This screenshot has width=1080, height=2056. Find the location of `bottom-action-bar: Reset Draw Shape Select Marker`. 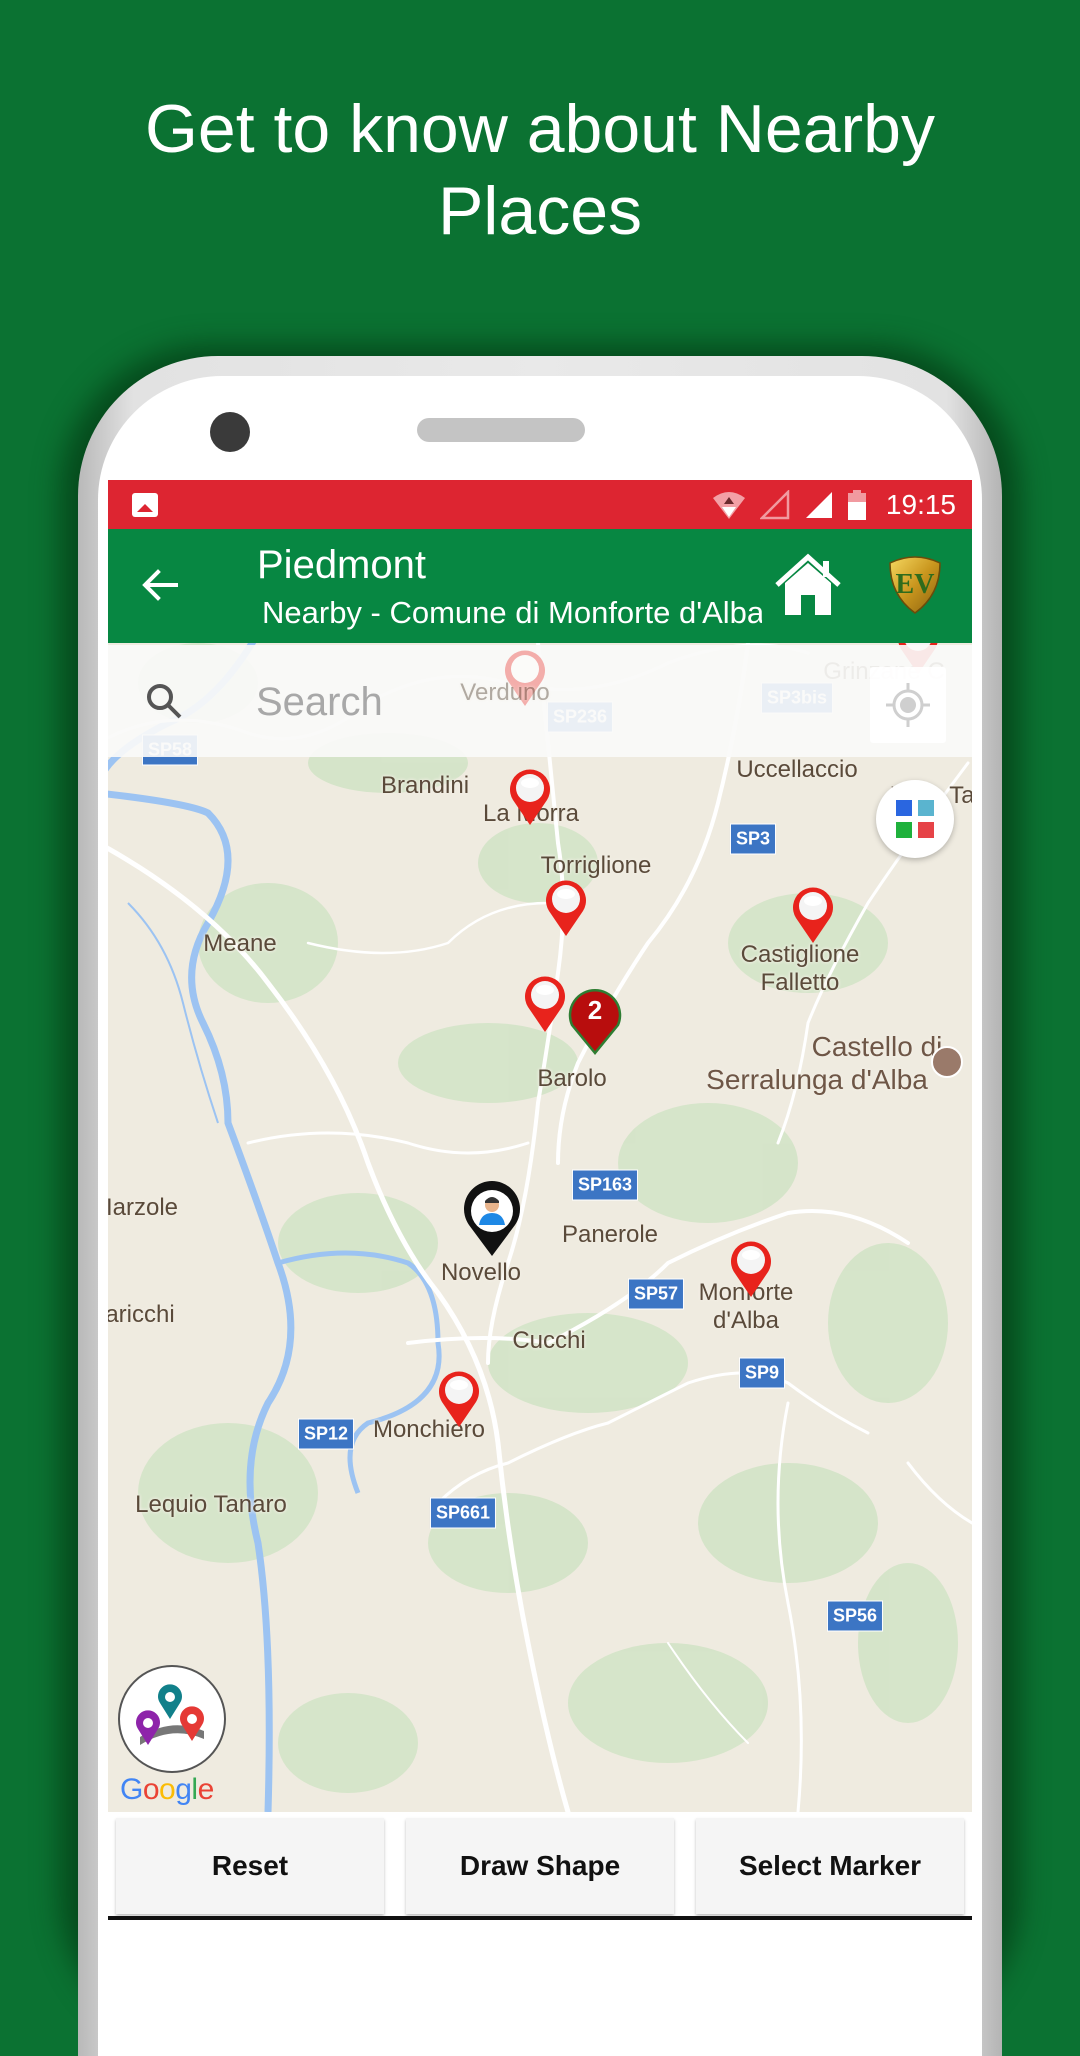

bottom-action-bar: Reset Draw Shape Select Marker is located at coordinates (540, 1866).